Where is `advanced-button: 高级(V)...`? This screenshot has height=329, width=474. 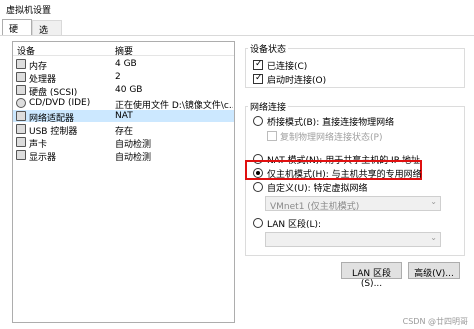
advanced-button: 高级(V)... is located at coordinates (434, 270).